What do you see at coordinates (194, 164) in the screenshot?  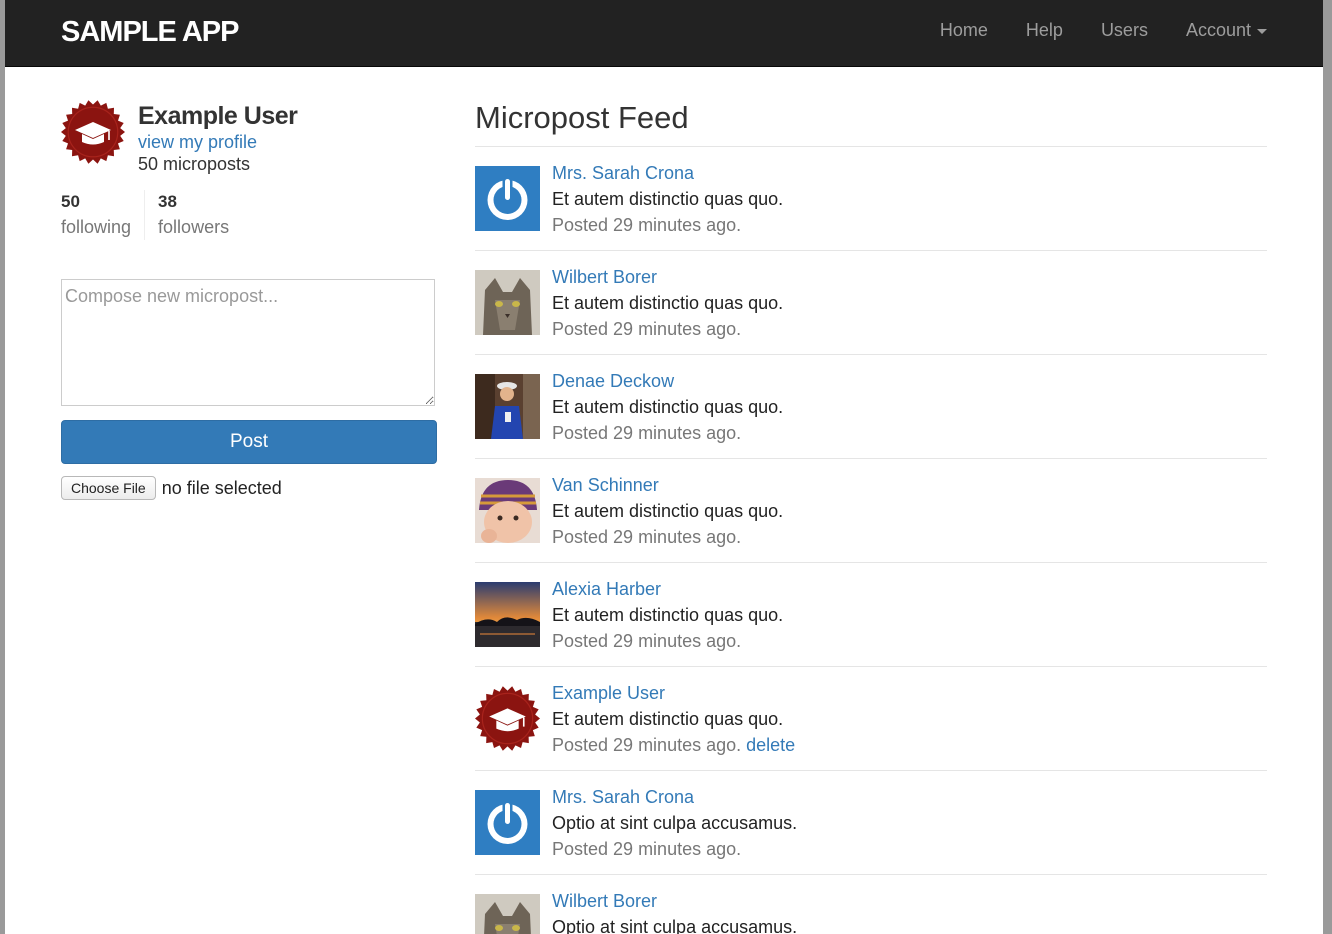 I see `micropost-count: 50 microposts` at bounding box center [194, 164].